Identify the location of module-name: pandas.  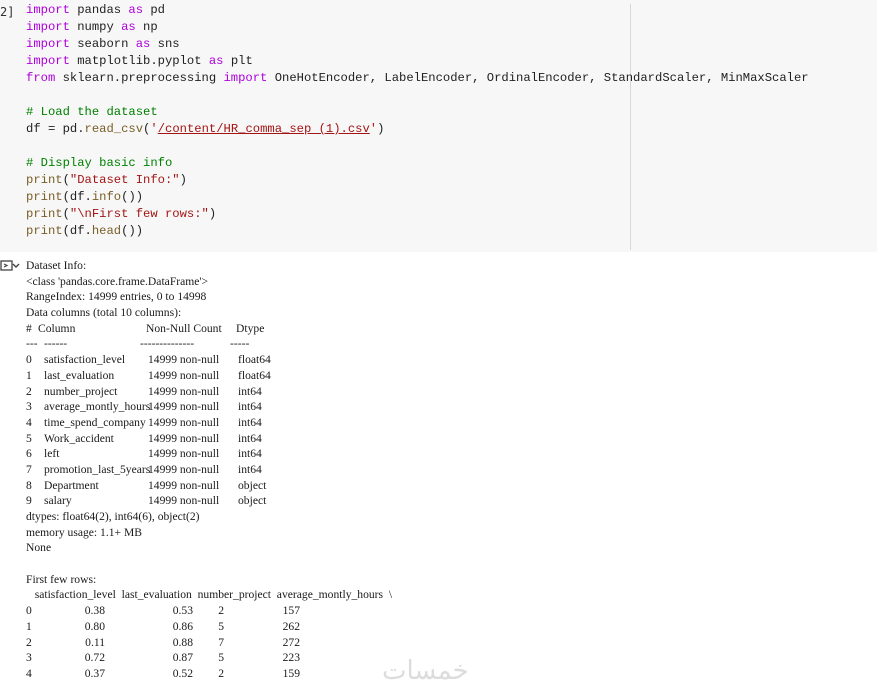
(99, 10).